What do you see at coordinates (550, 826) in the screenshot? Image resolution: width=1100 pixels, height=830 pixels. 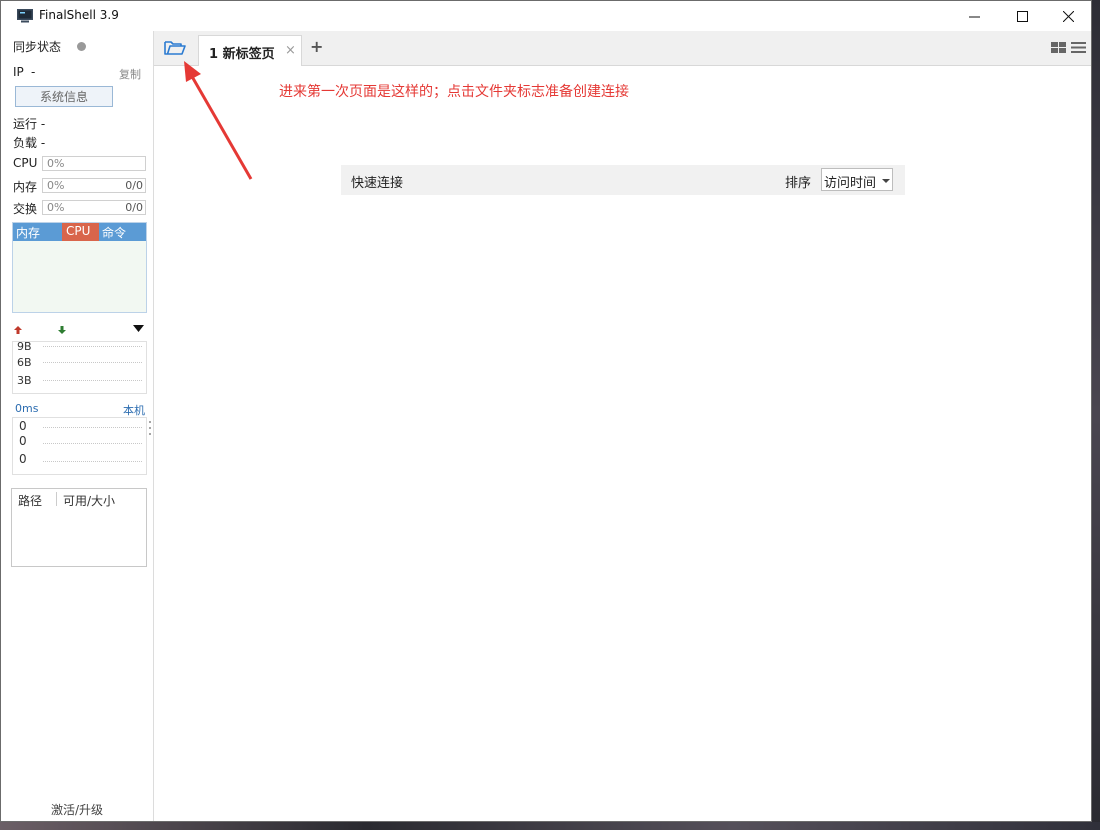 I see `desktop-backdrop-bottom` at bounding box center [550, 826].